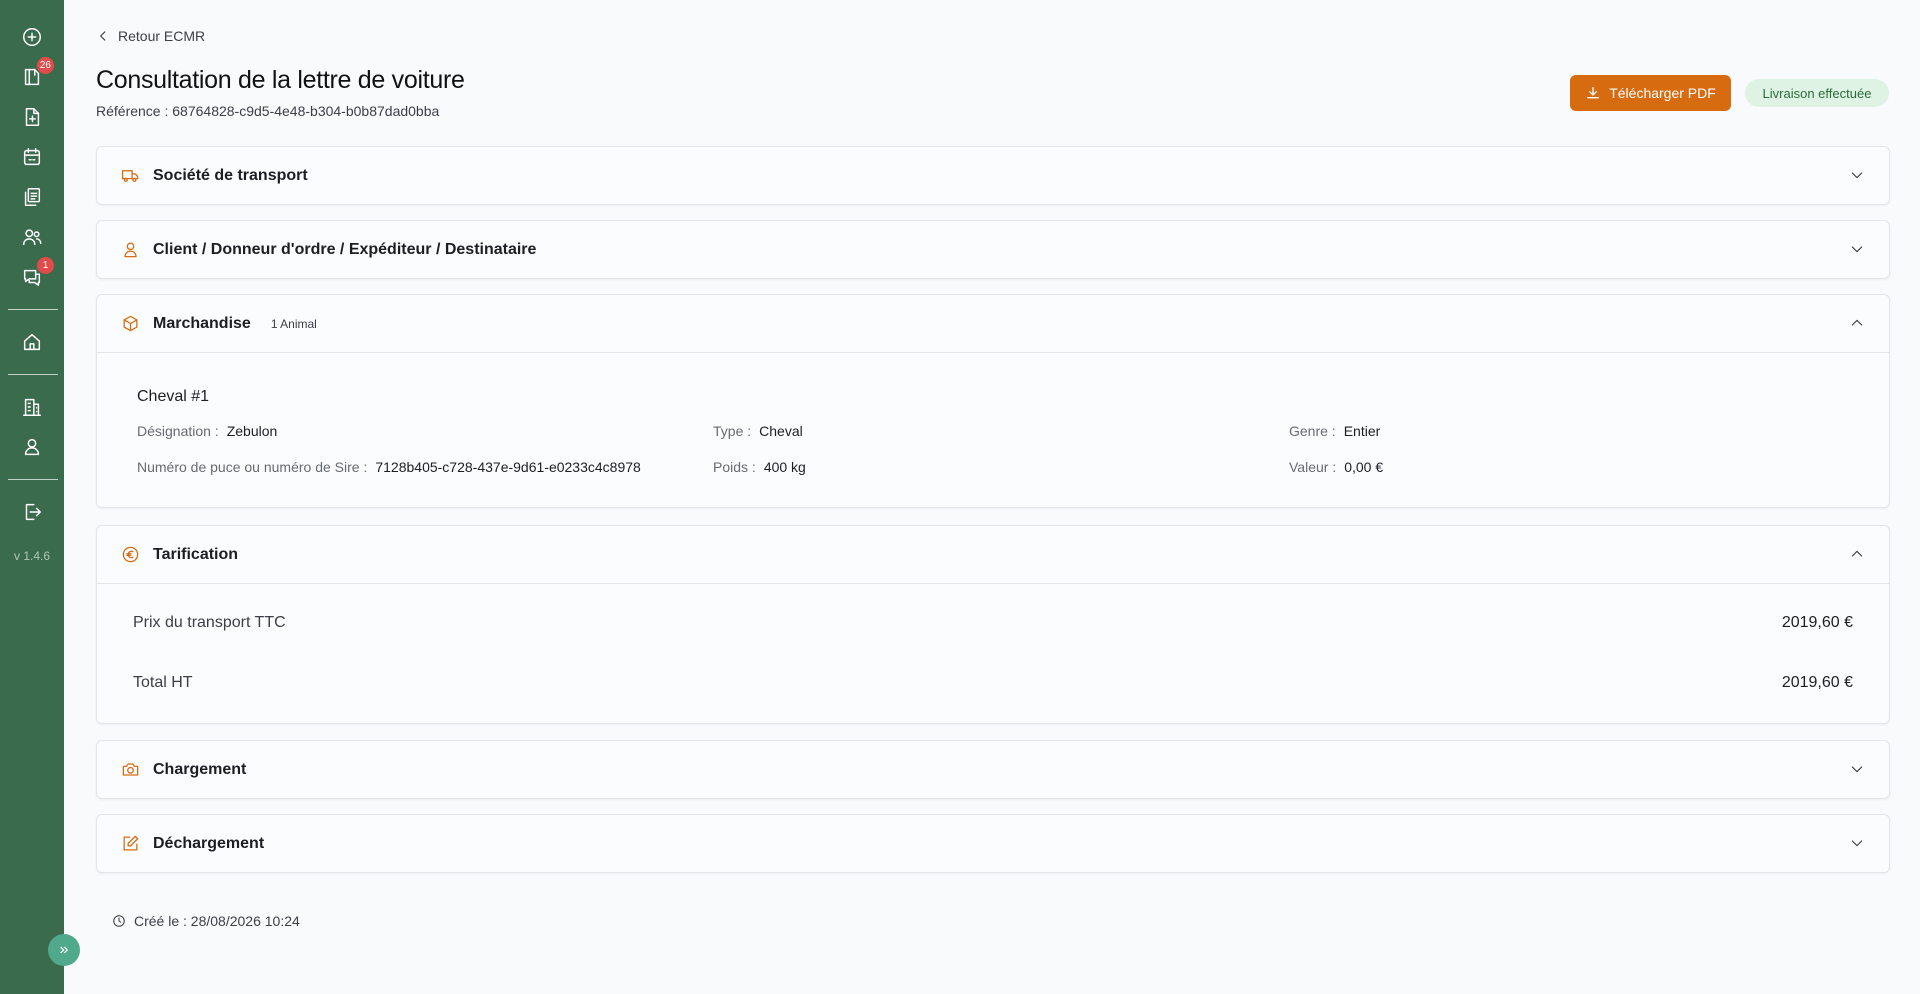 The width and height of the screenshot is (1920, 994). I want to click on field-value: 7128b405-c728-437e-9d61-e0233c4c8978, so click(508, 467).